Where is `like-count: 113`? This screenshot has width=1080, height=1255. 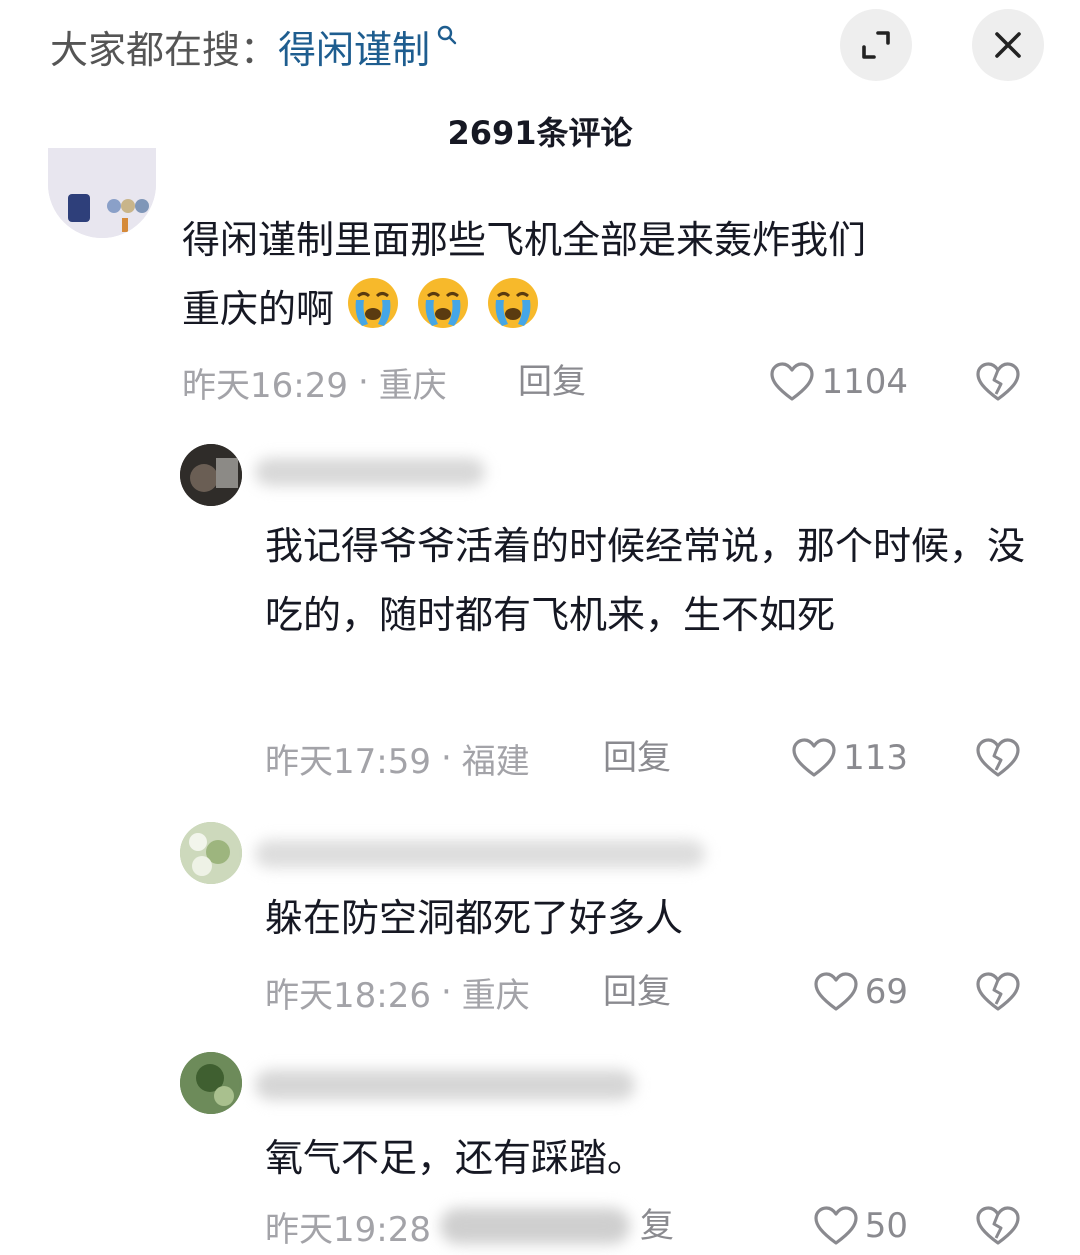 like-count: 113 is located at coordinates (875, 758).